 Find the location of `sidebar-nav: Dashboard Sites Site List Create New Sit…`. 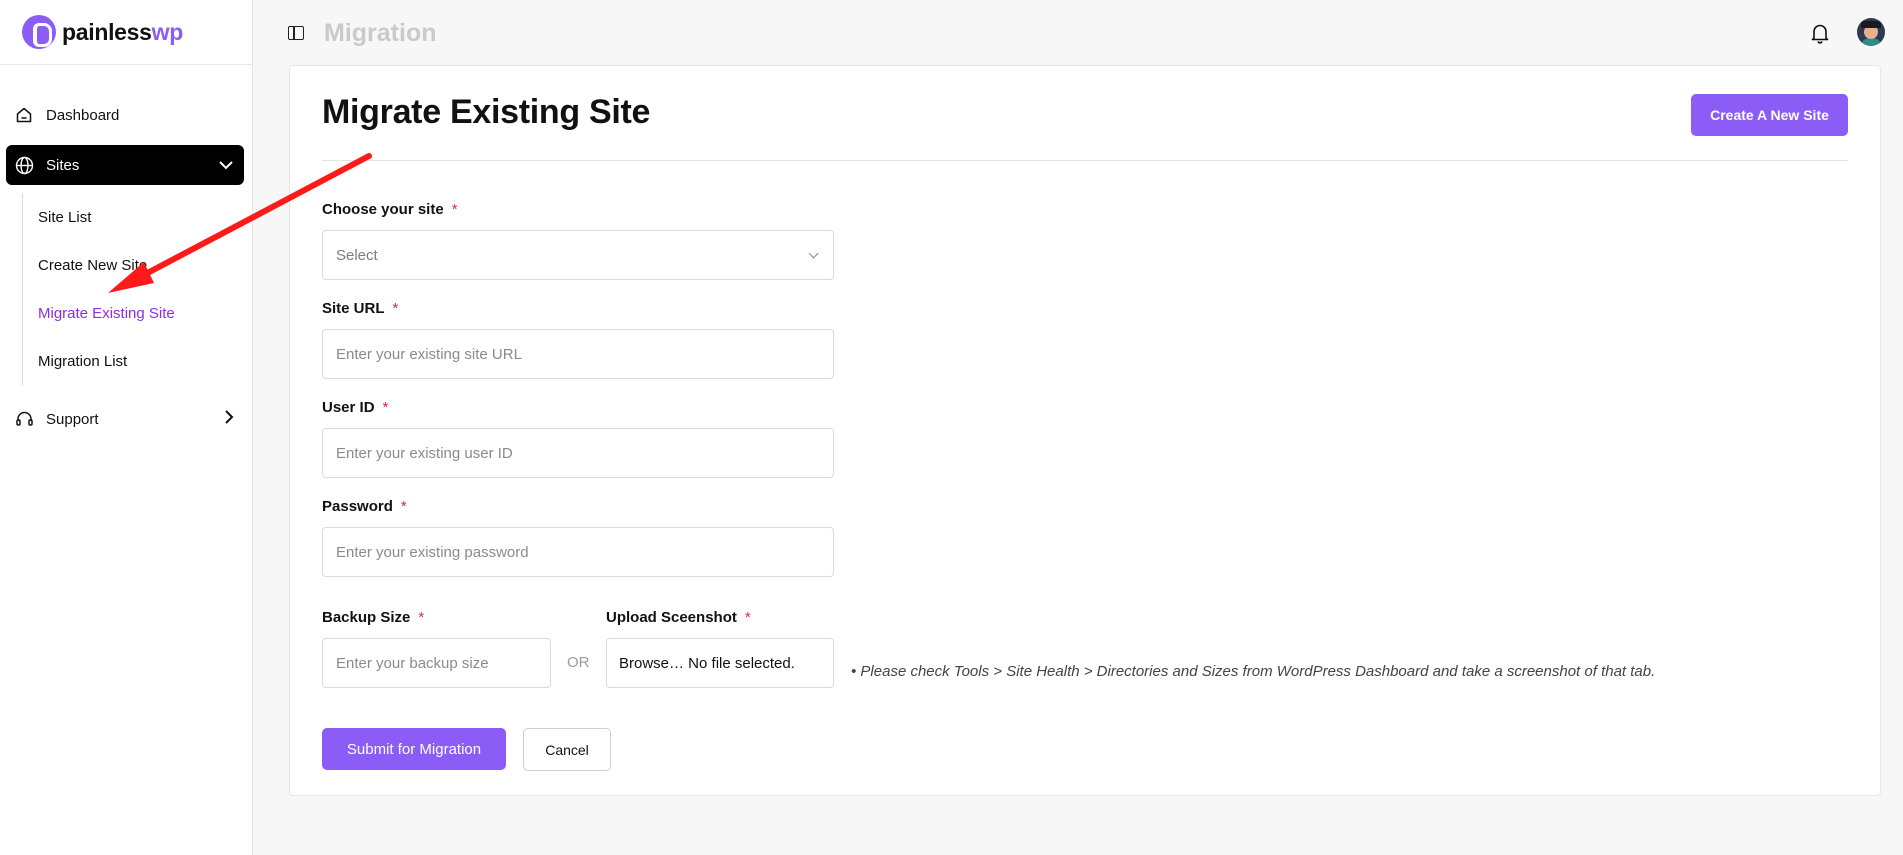

sidebar-nav: Dashboard Sites Site List Create New Sit… is located at coordinates (126, 252).